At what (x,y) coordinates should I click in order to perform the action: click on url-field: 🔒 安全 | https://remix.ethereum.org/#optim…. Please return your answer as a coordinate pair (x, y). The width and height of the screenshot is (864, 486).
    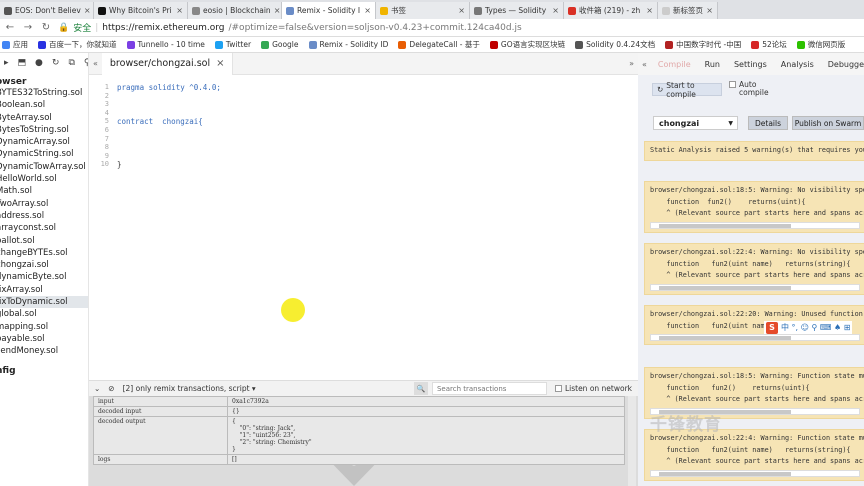
    Looking at the image, I should click on (290, 28).